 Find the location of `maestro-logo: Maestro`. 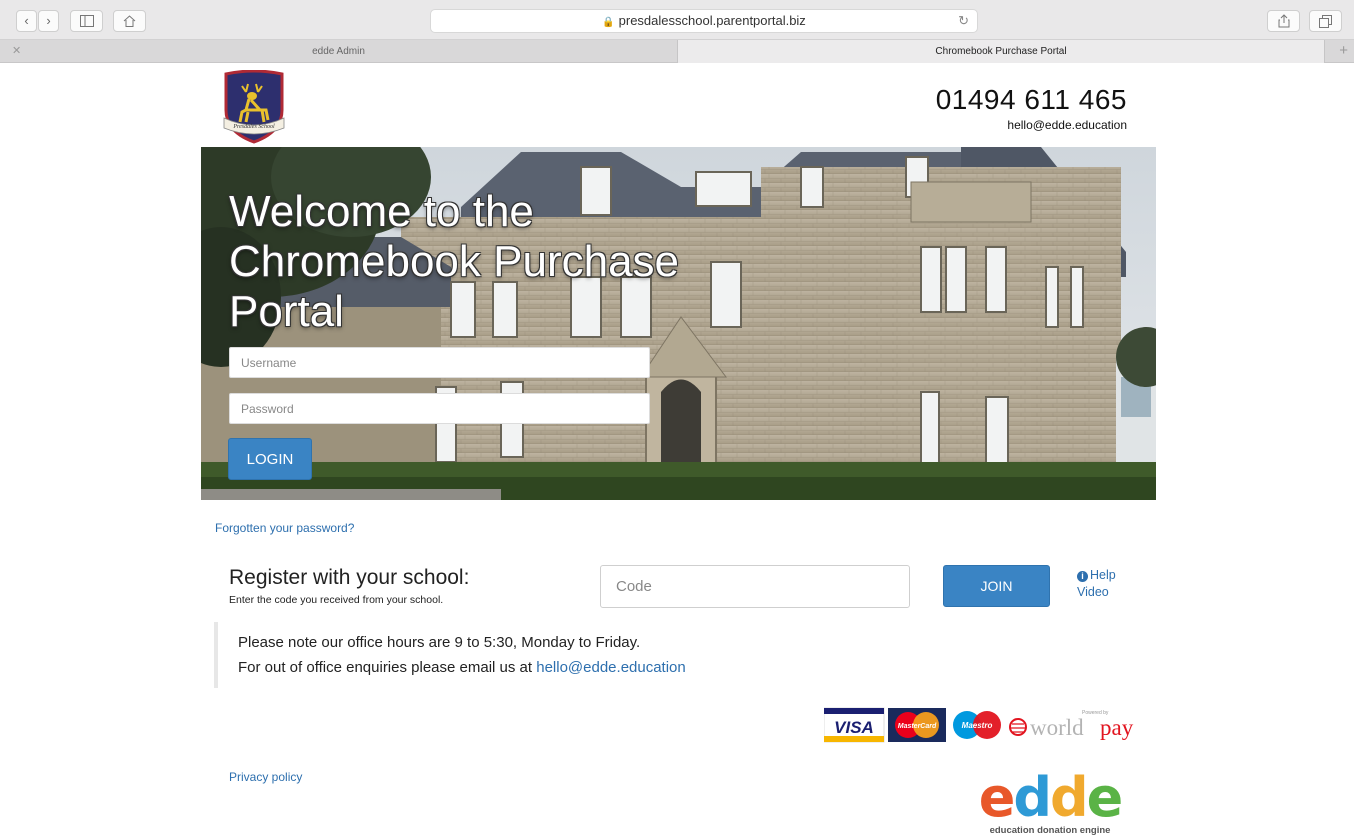

maestro-logo: Maestro is located at coordinates (977, 725).